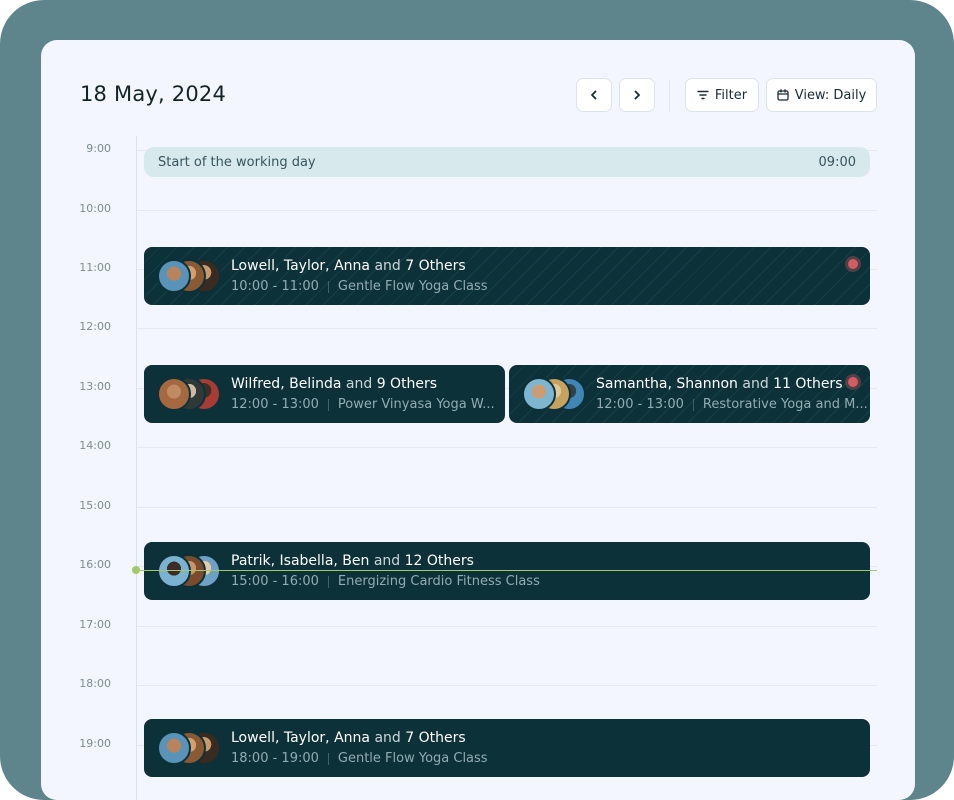 The width and height of the screenshot is (954, 800). What do you see at coordinates (808, 383) in the screenshot?
I see `others-count: 11 Others` at bounding box center [808, 383].